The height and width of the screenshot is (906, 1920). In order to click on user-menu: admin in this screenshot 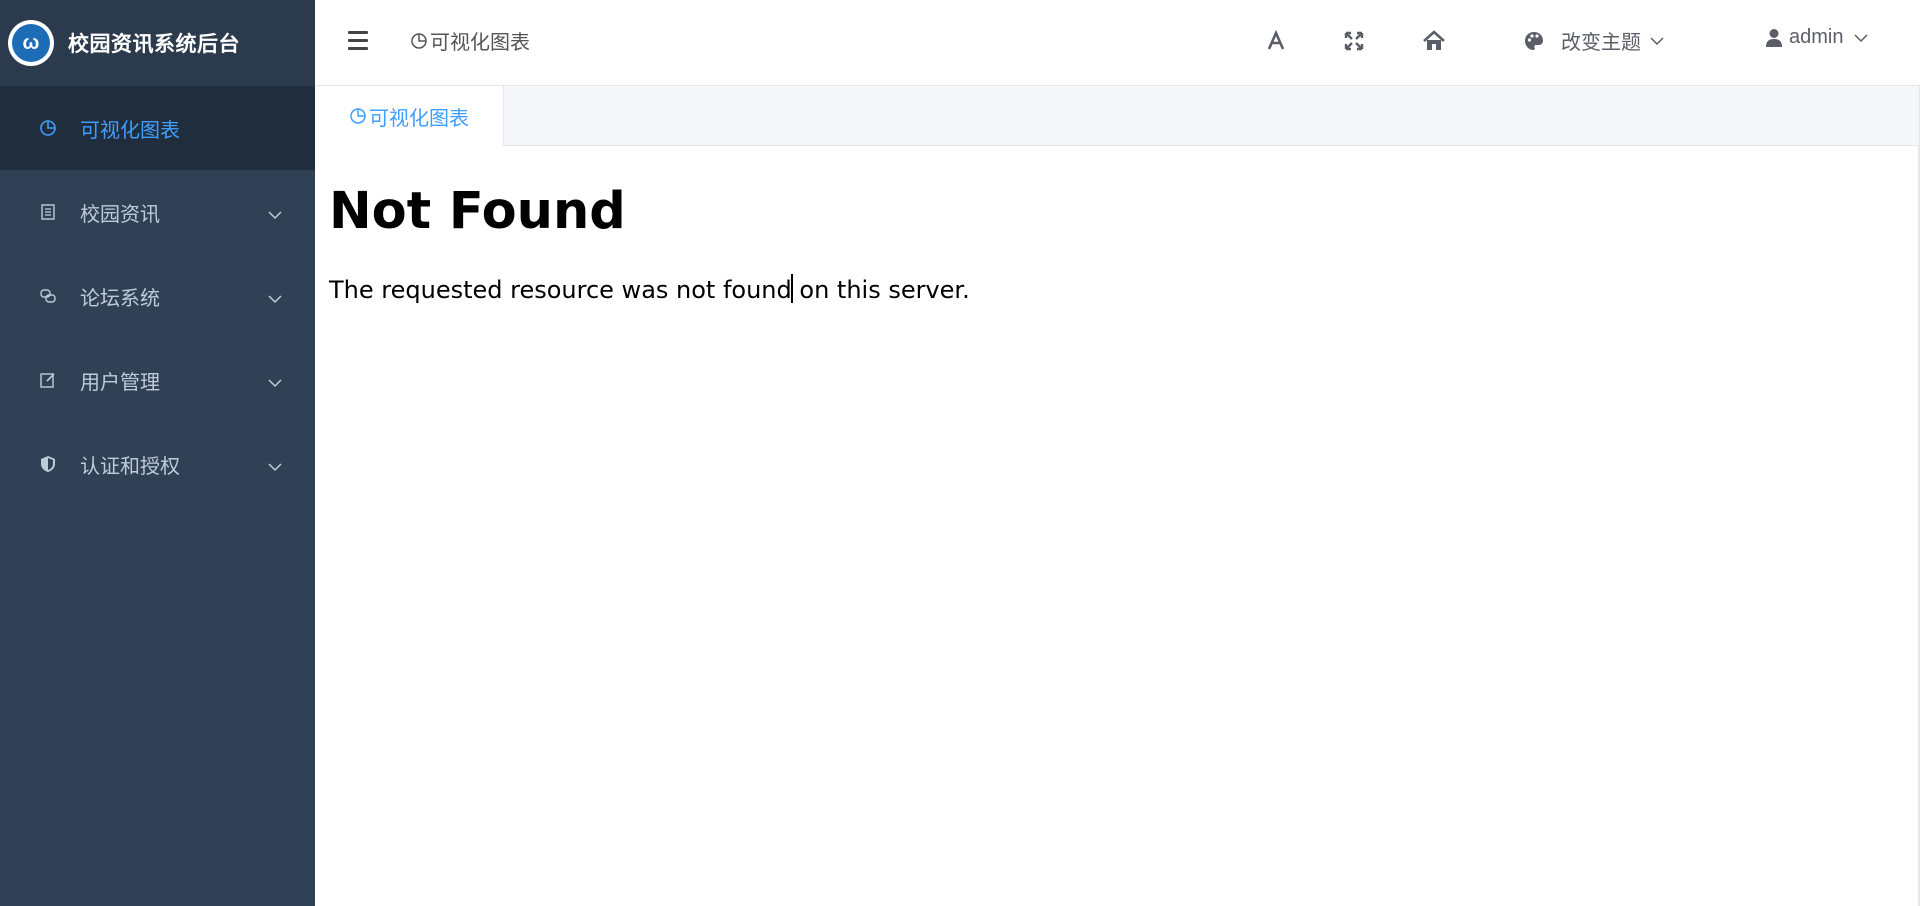, I will do `click(1817, 37)`.